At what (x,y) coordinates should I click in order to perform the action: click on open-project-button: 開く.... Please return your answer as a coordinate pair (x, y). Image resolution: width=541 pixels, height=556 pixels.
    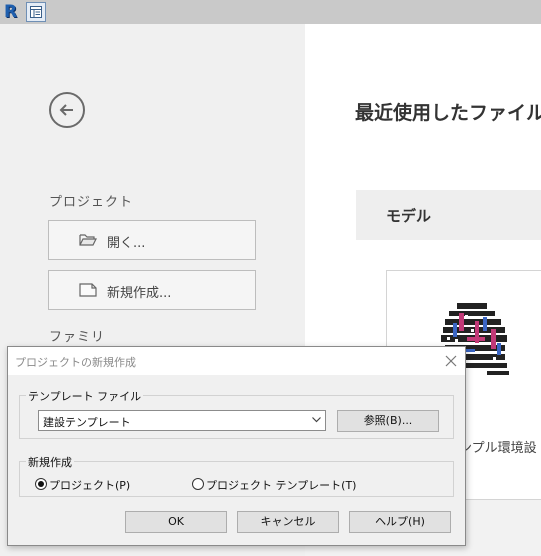
    Looking at the image, I should click on (152, 240).